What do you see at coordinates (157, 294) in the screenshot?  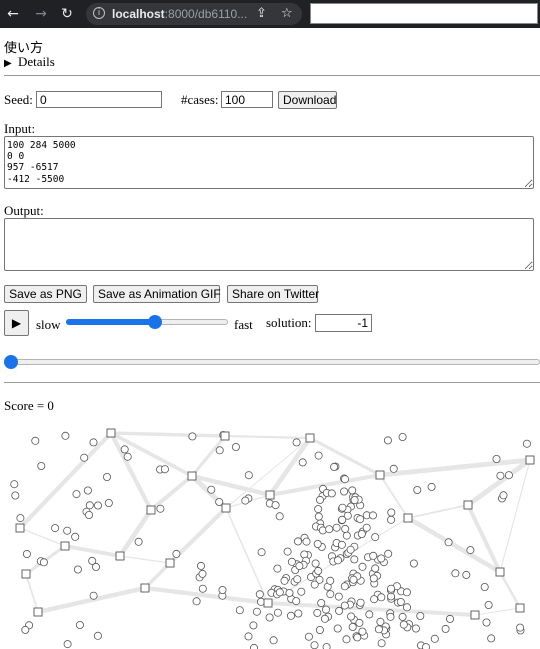 I see `save-gif-button: Save as Animation GIF` at bounding box center [157, 294].